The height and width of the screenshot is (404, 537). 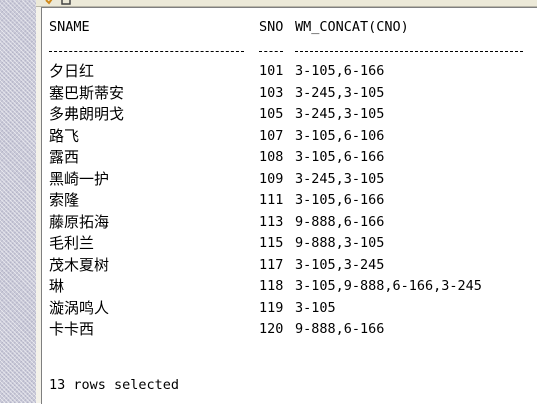 I want to click on cell-sno: 115, so click(x=271, y=243).